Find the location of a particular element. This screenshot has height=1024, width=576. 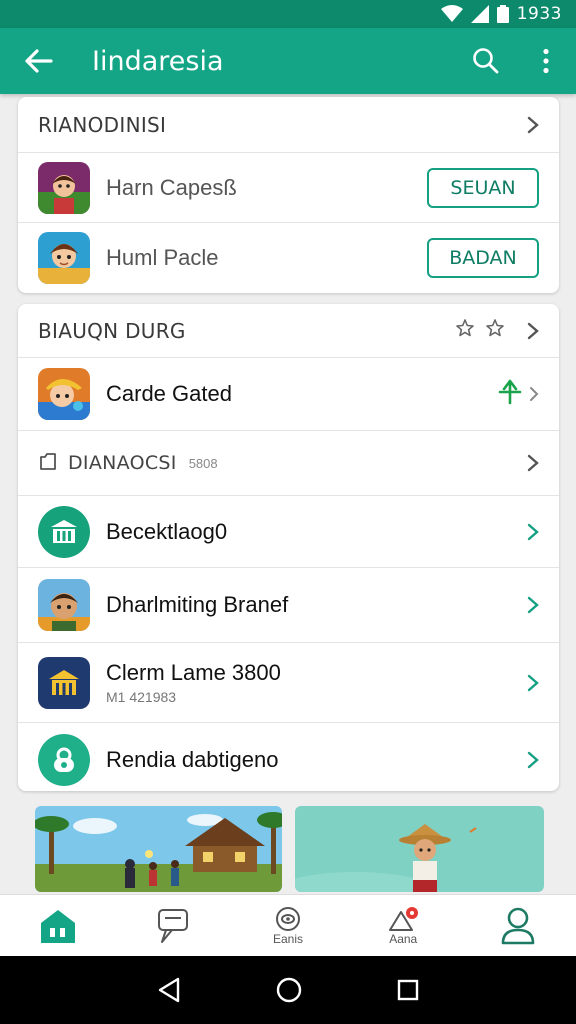

nav-label: Aana is located at coordinates (403, 938).